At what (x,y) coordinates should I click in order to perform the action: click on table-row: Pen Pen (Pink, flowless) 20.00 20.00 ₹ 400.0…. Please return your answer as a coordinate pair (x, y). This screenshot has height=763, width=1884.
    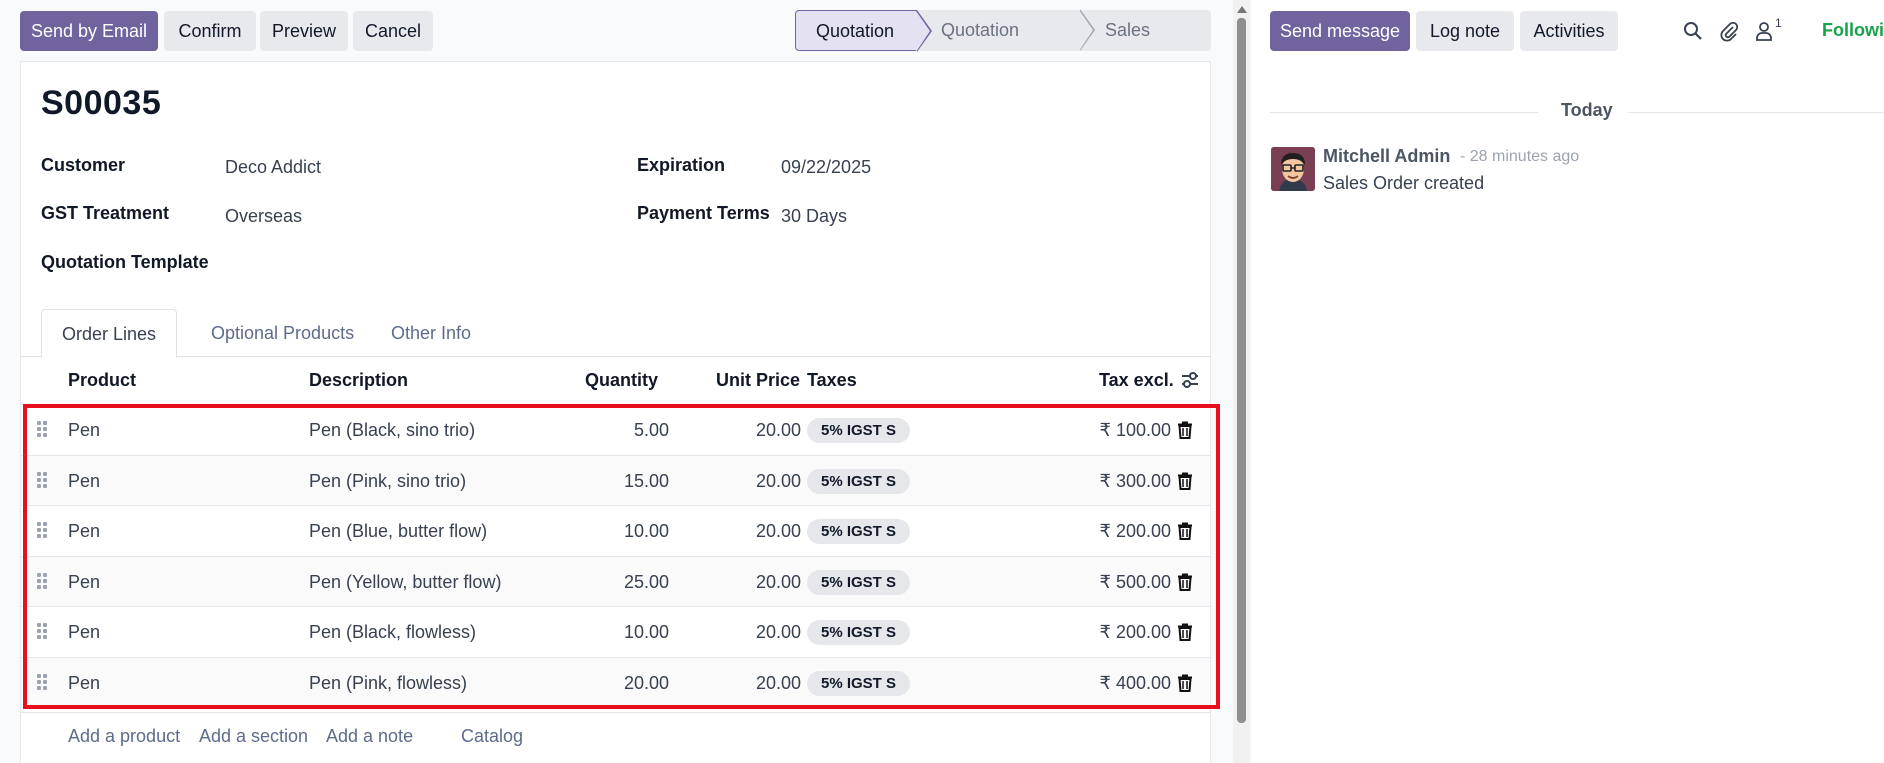
    Looking at the image, I should click on (615, 682).